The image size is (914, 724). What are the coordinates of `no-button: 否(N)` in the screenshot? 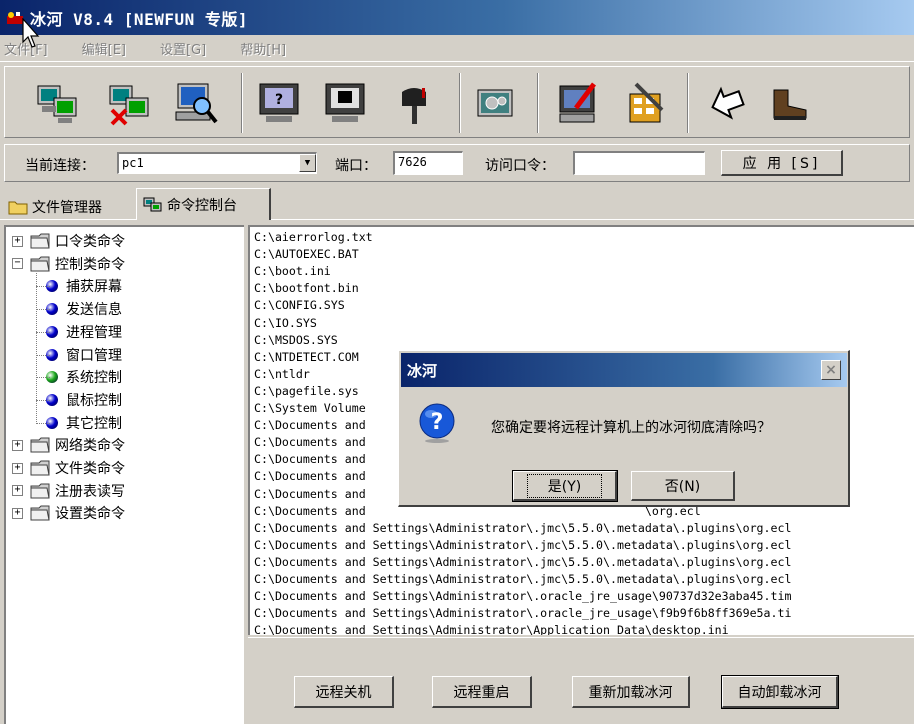 It's located at (683, 486).